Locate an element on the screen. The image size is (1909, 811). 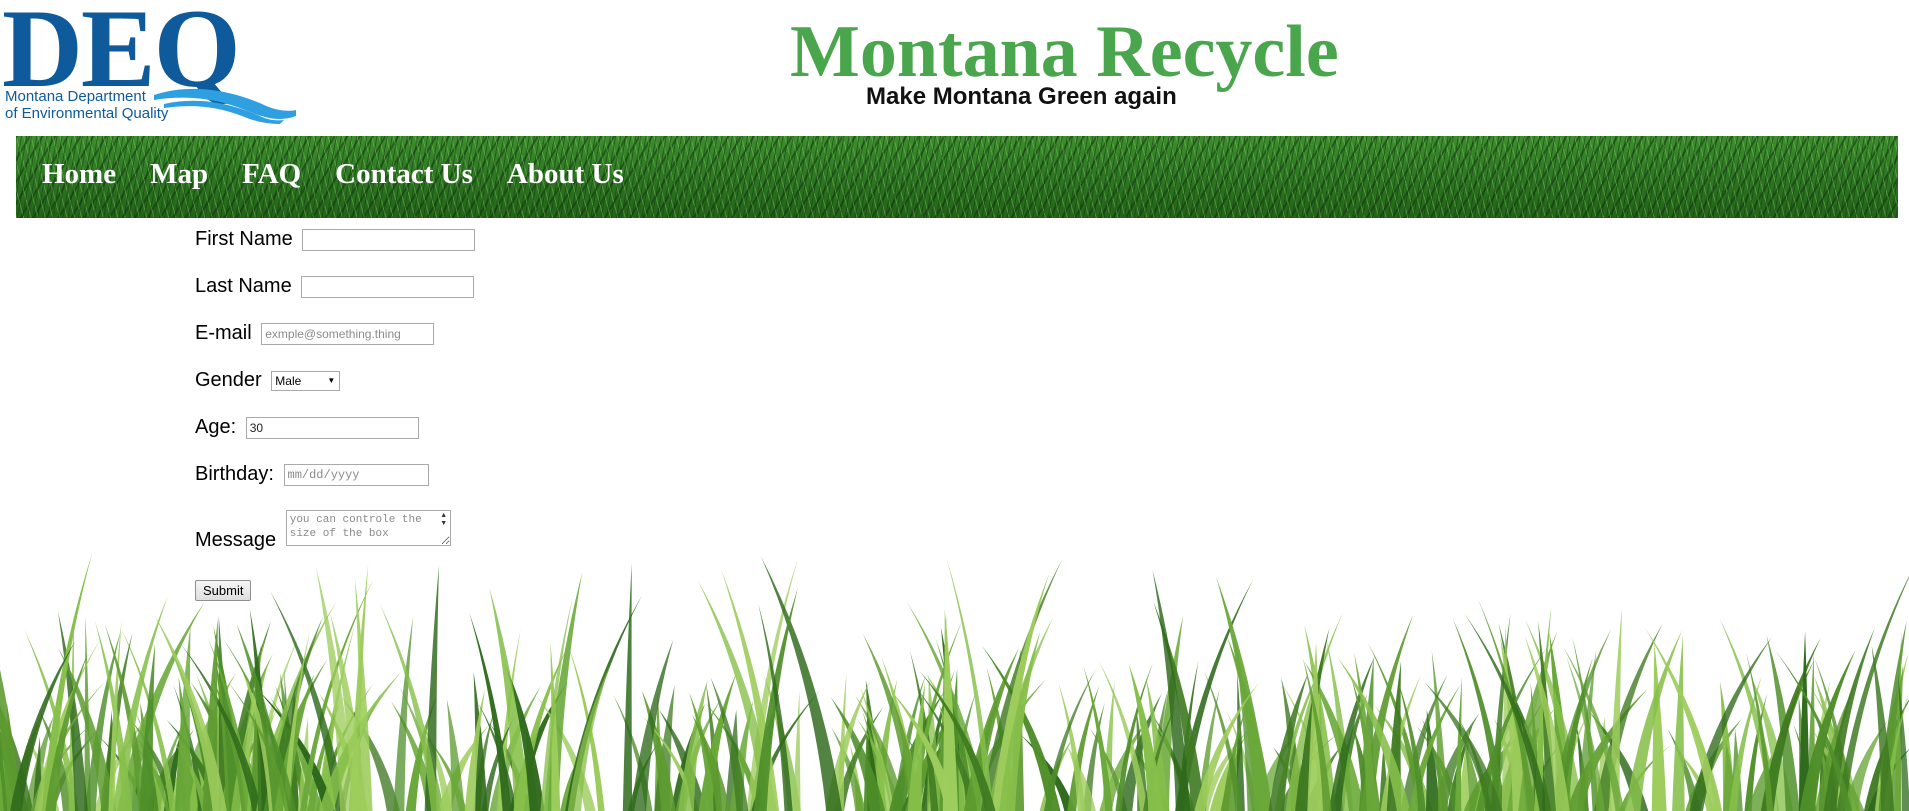
logo-line1: Montana Department is located at coordinates (76, 96).